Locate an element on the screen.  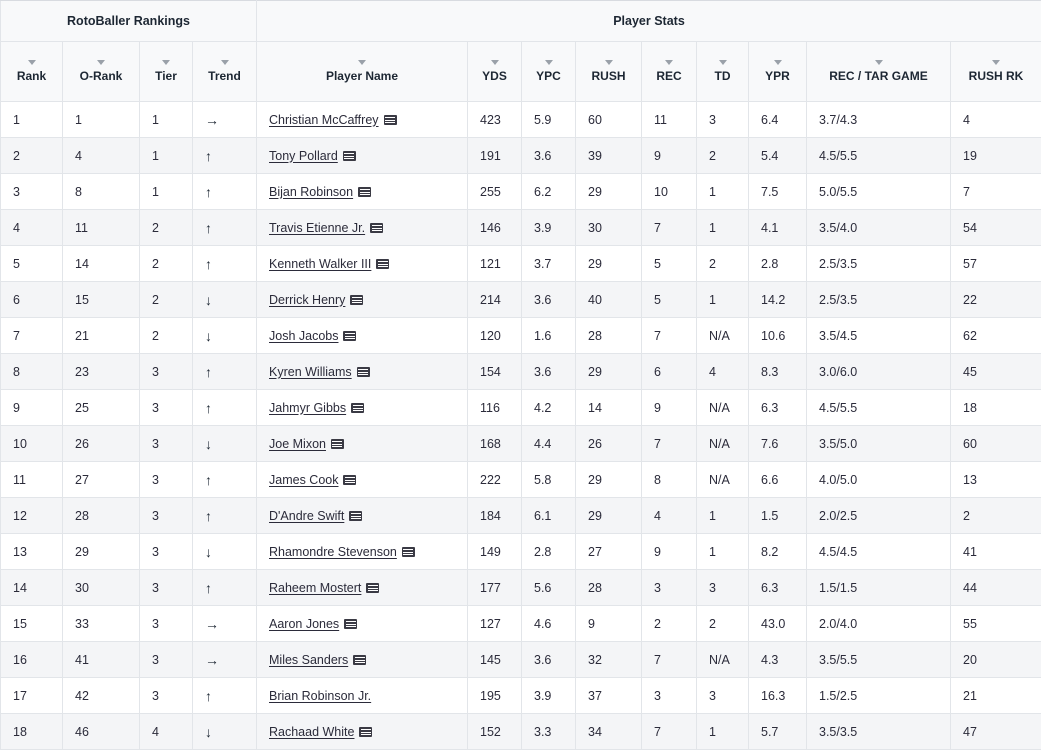
cell-player-name: Aaron Jones is located at coordinates (362, 623).